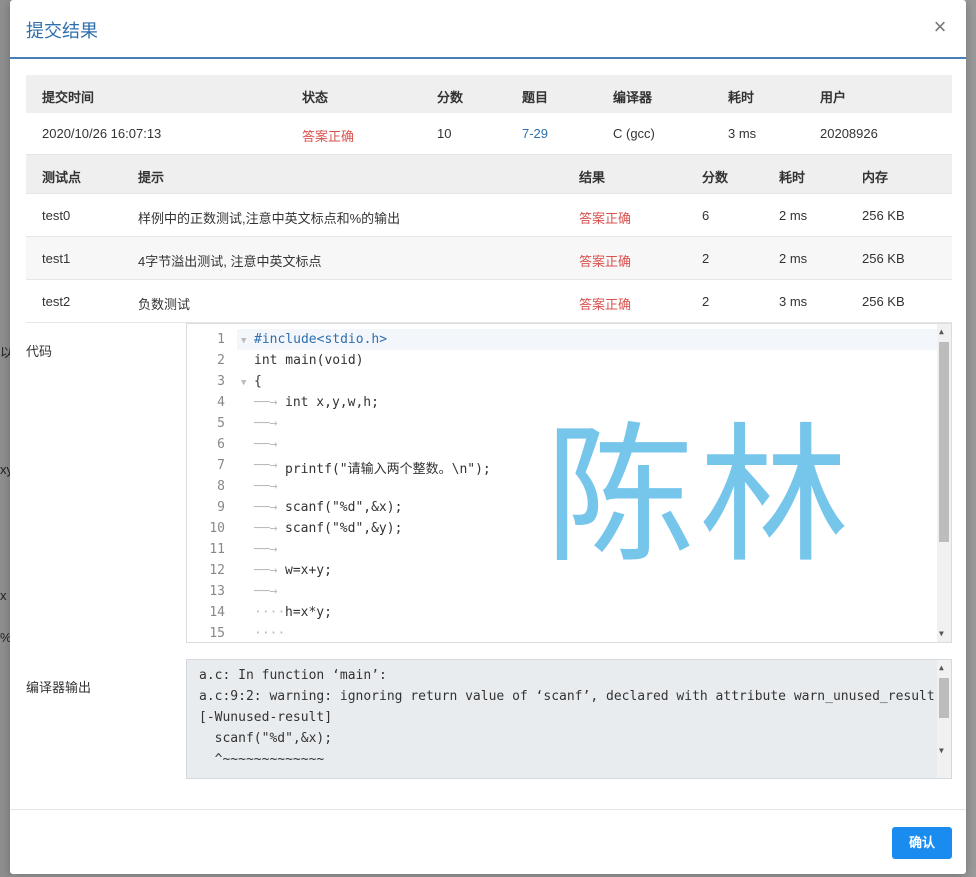 The width and height of the screenshot is (976, 877). What do you see at coordinates (221, 360) in the screenshot?
I see `line-number: 2` at bounding box center [221, 360].